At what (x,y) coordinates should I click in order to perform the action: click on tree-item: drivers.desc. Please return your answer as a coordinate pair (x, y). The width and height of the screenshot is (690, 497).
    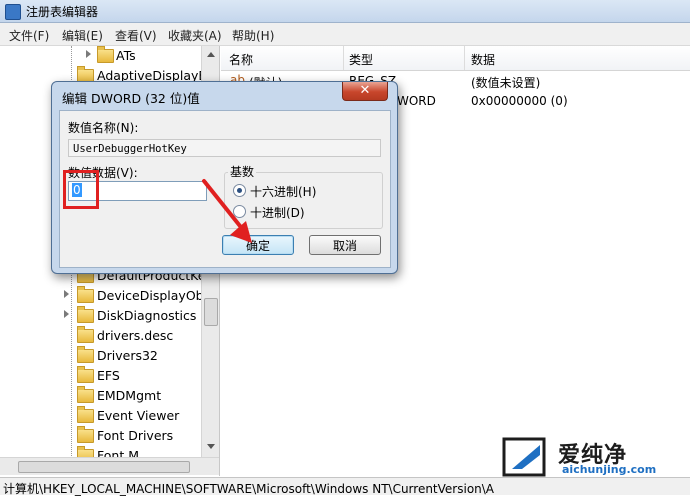
    Looking at the image, I should click on (100, 336).